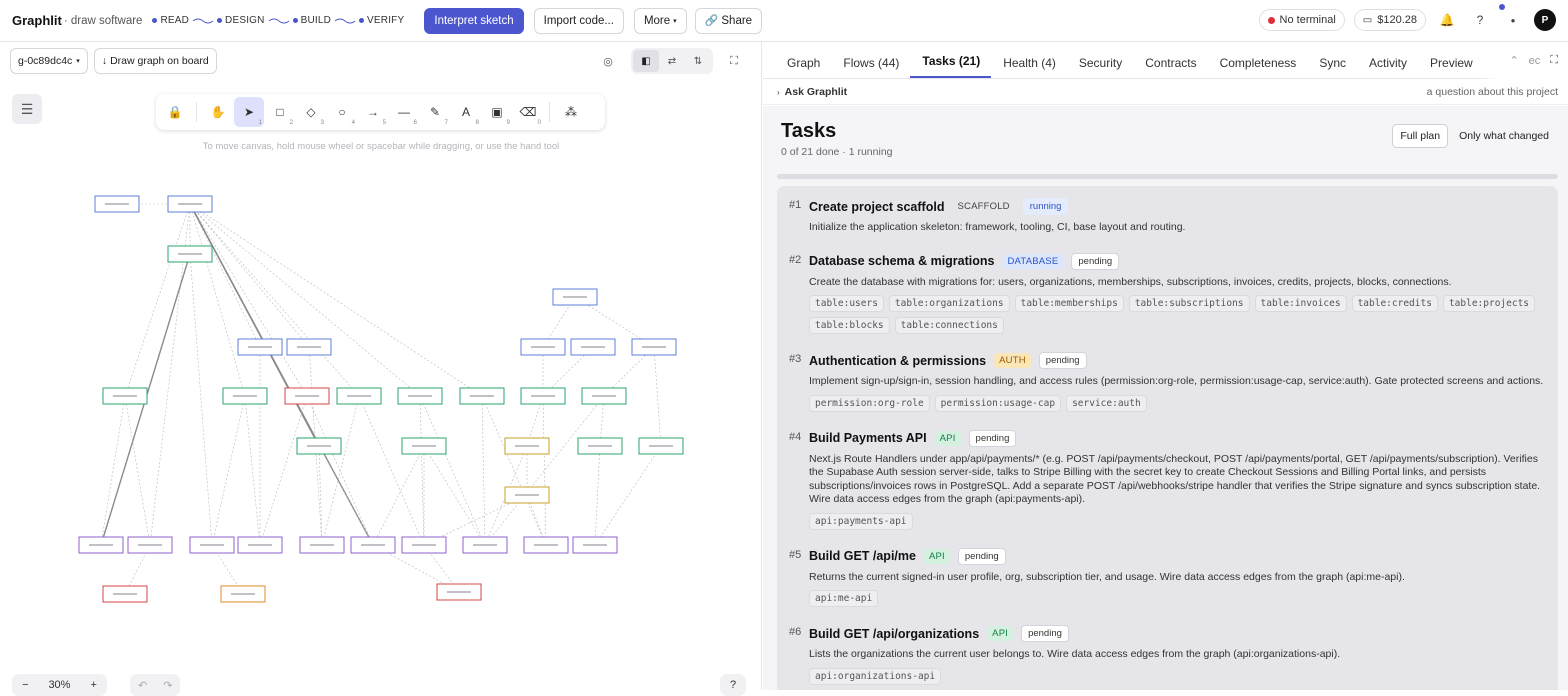 The image size is (1568, 696). What do you see at coordinates (155, 61) in the screenshot?
I see `draw-graph-button: ↓ Draw graph on board` at bounding box center [155, 61].